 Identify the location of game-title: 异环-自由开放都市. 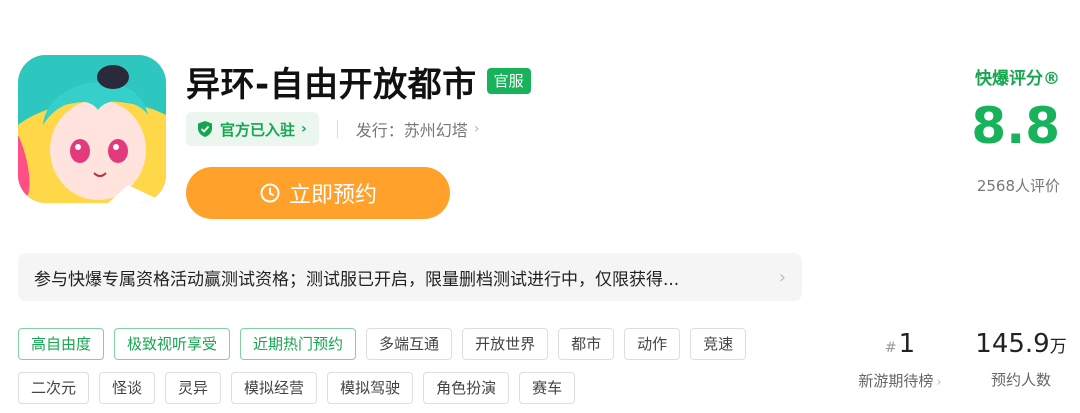
(331, 84).